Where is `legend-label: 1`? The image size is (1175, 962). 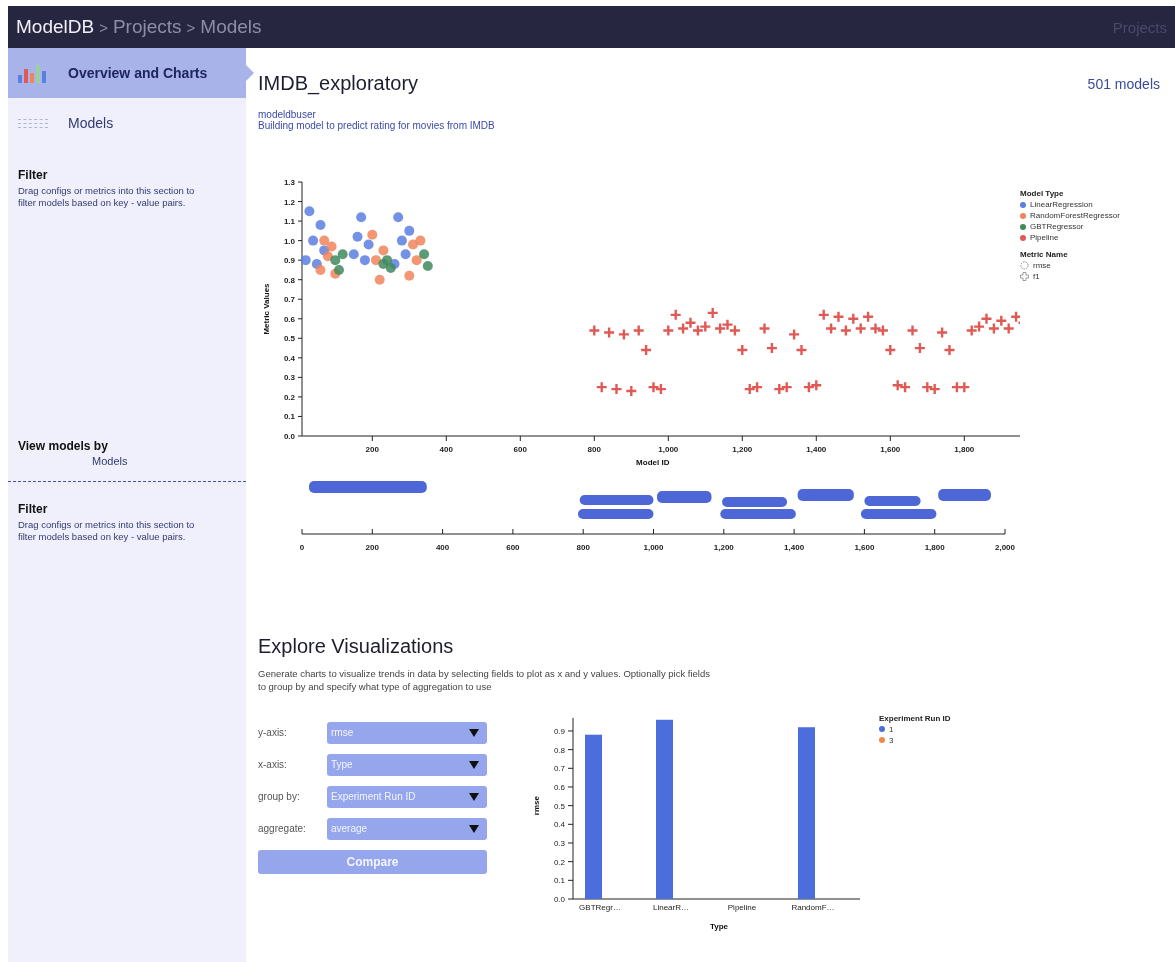
legend-label: 1 is located at coordinates (891, 729).